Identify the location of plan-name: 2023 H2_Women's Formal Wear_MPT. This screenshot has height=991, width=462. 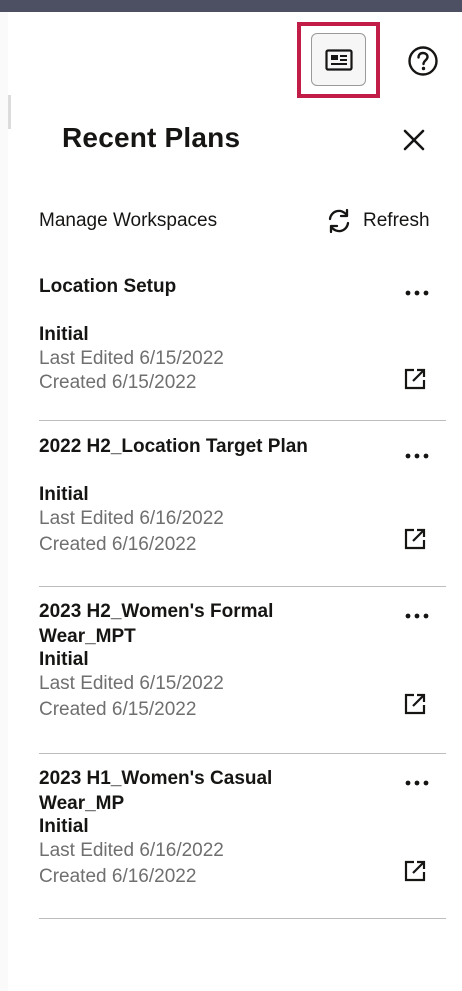
(194, 624).